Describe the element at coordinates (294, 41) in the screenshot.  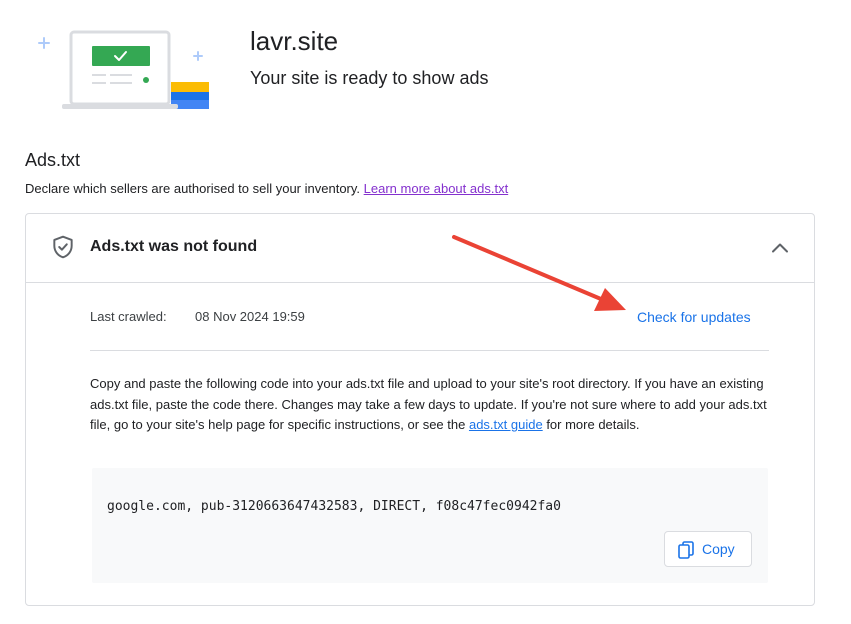
I see `site-name: lavr.site` at that location.